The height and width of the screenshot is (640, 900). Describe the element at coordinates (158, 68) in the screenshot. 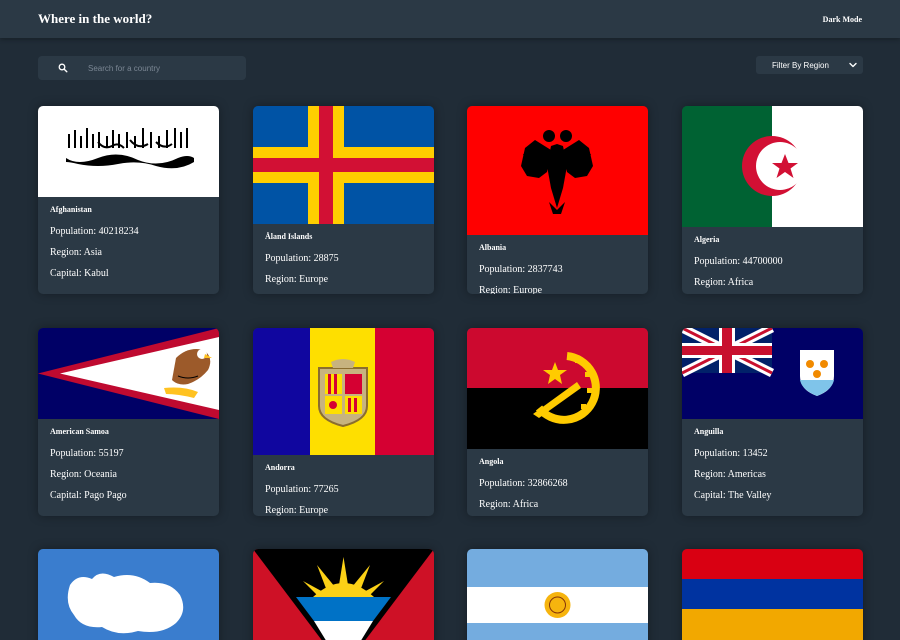

I see `search-input` at that location.